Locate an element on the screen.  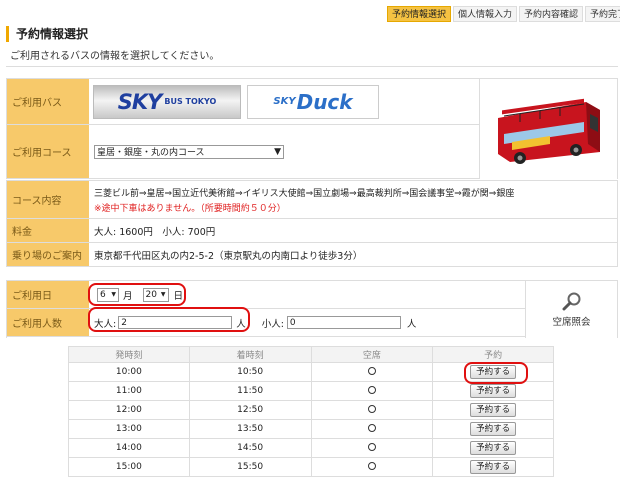
skybus-logo-text: SKY is located at coordinates (140, 101).